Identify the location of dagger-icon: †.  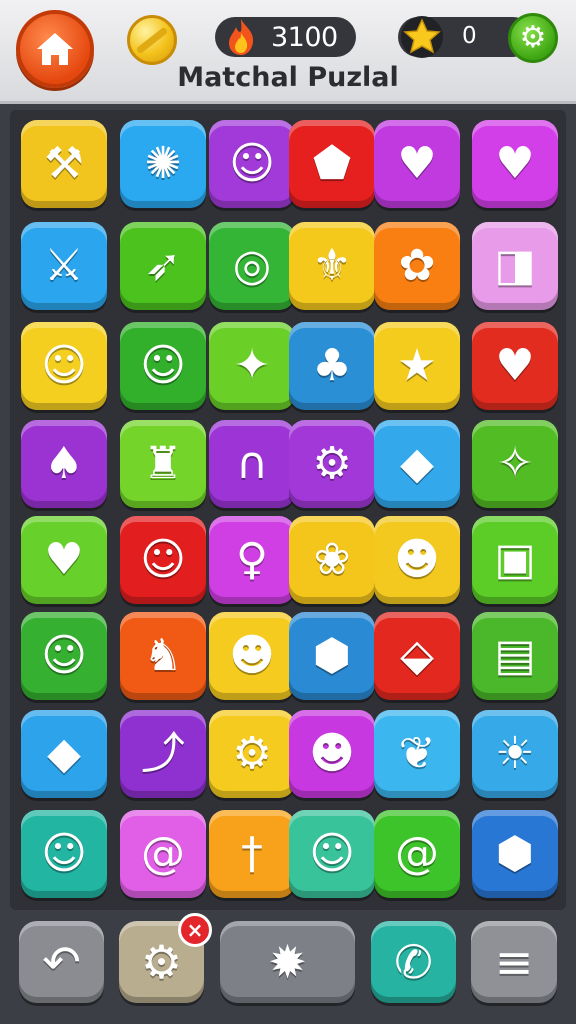
(252, 853).